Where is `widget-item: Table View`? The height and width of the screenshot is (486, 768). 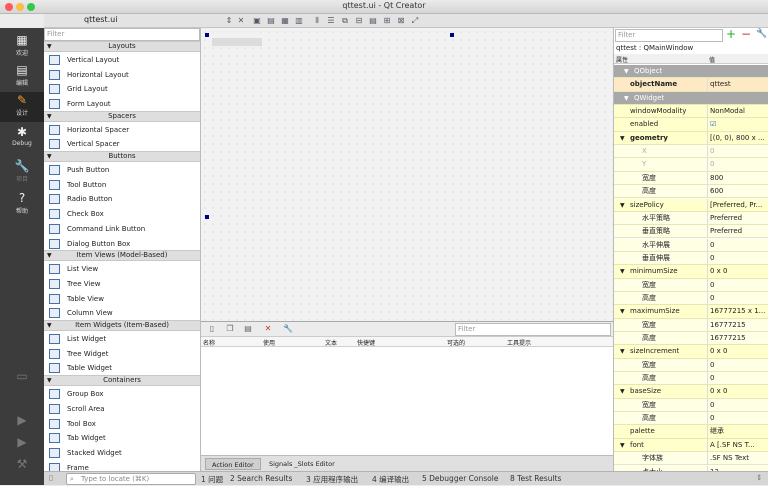
widget-item: Table View is located at coordinates (122, 299).